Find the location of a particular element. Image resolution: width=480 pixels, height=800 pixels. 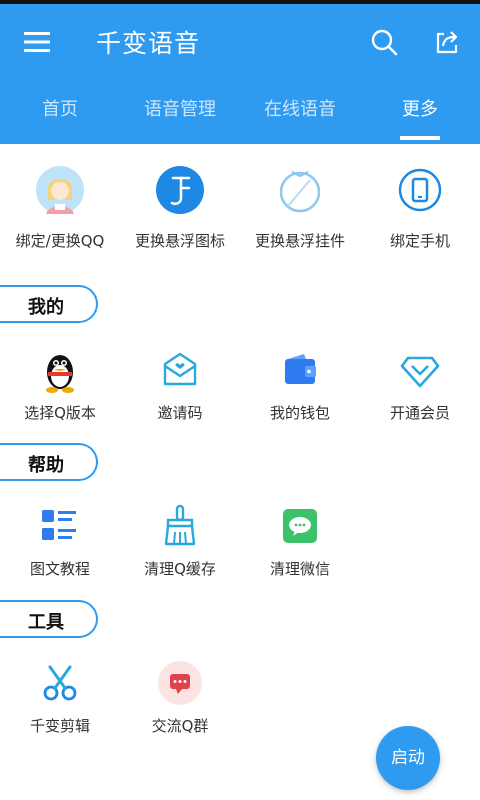

section-header-help: 帮助 is located at coordinates (49, 462).